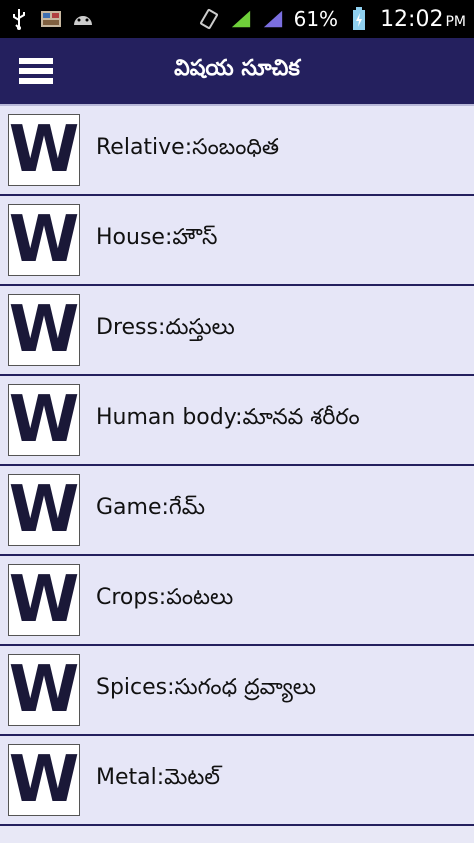 The image size is (474, 843). Describe the element at coordinates (228, 417) in the screenshot. I see `list-item-label: Human body:మానవ శరీరం` at that location.